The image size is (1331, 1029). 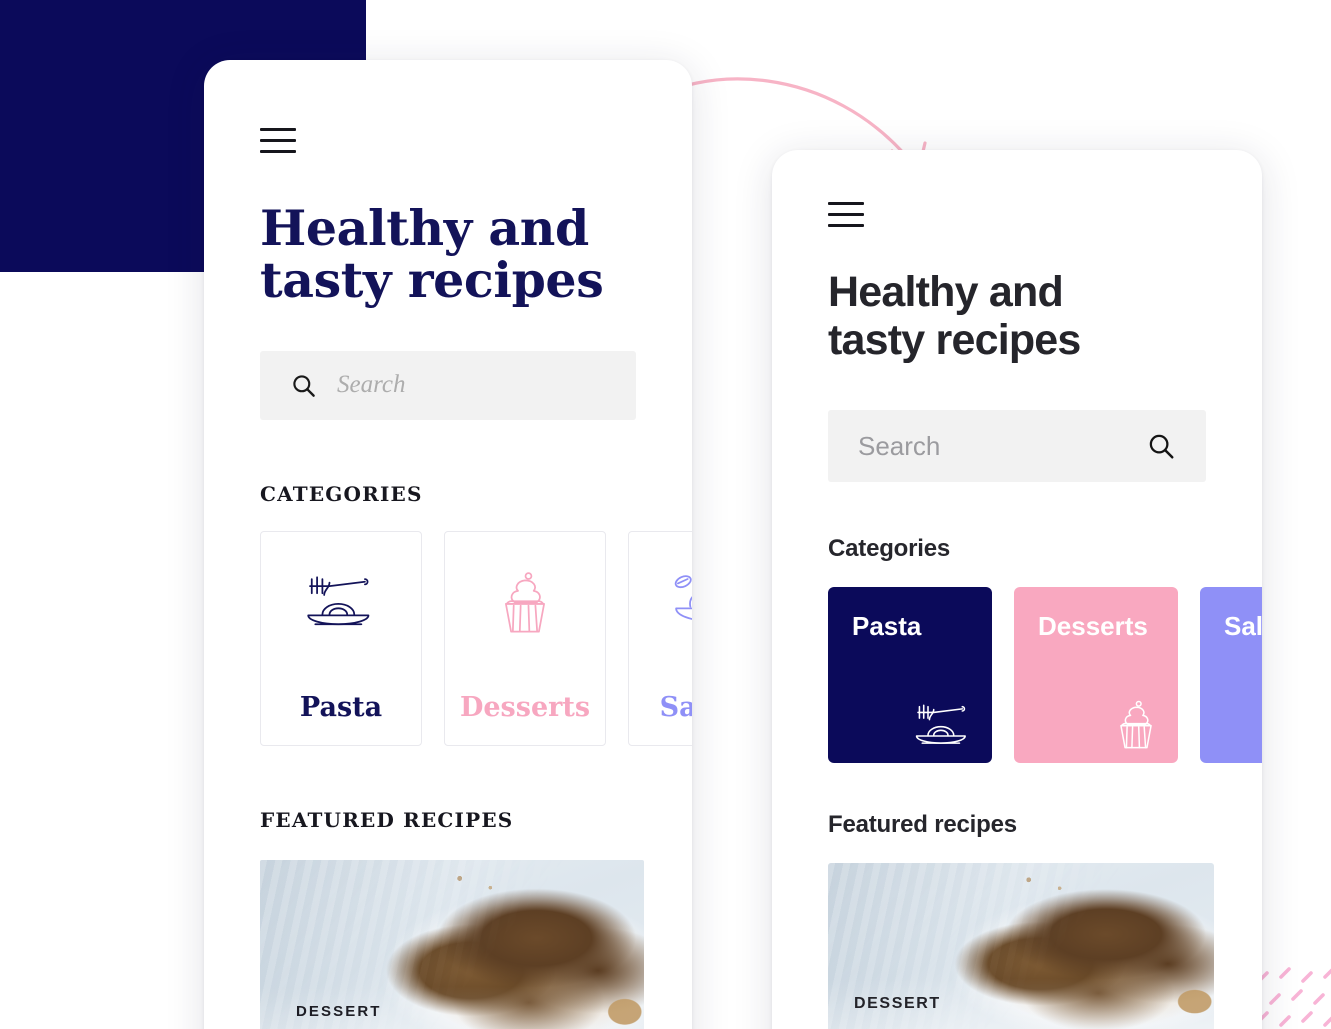 What do you see at coordinates (387, 819) in the screenshot?
I see `featured-recipes-label: FEATURED RECIPES` at bounding box center [387, 819].